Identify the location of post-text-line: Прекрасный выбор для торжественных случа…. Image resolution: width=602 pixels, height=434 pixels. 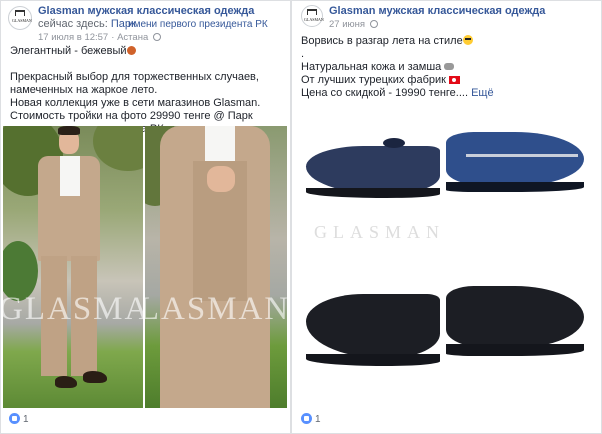
(134, 83).